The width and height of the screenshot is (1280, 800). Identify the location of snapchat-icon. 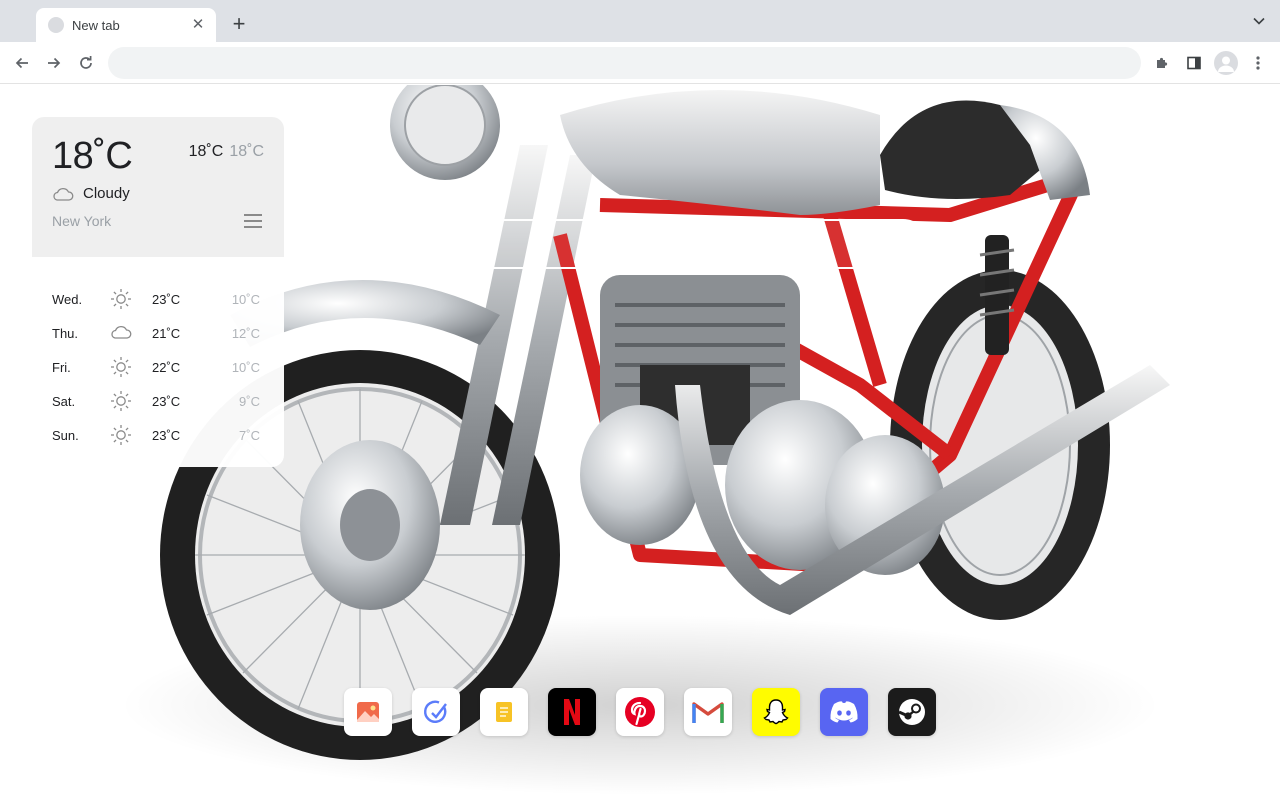
(776, 712).